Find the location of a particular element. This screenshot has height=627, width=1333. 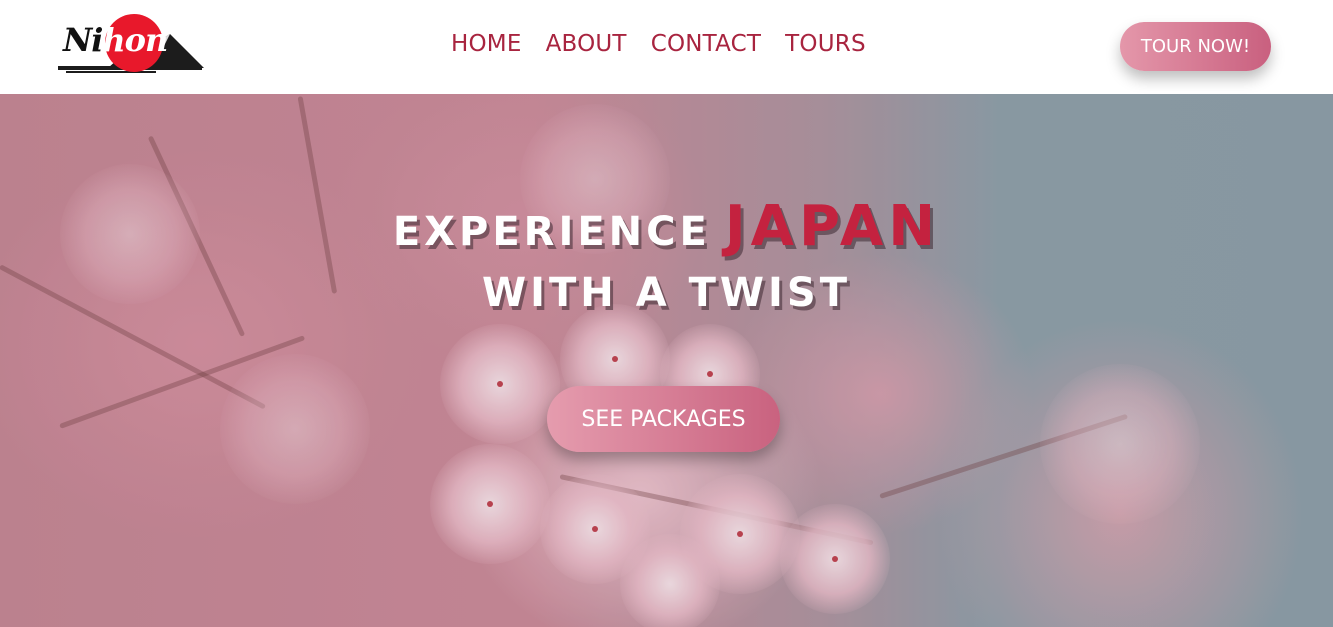

main-nav: HOME ABOUT CONTACT TOURS is located at coordinates (658, 44).